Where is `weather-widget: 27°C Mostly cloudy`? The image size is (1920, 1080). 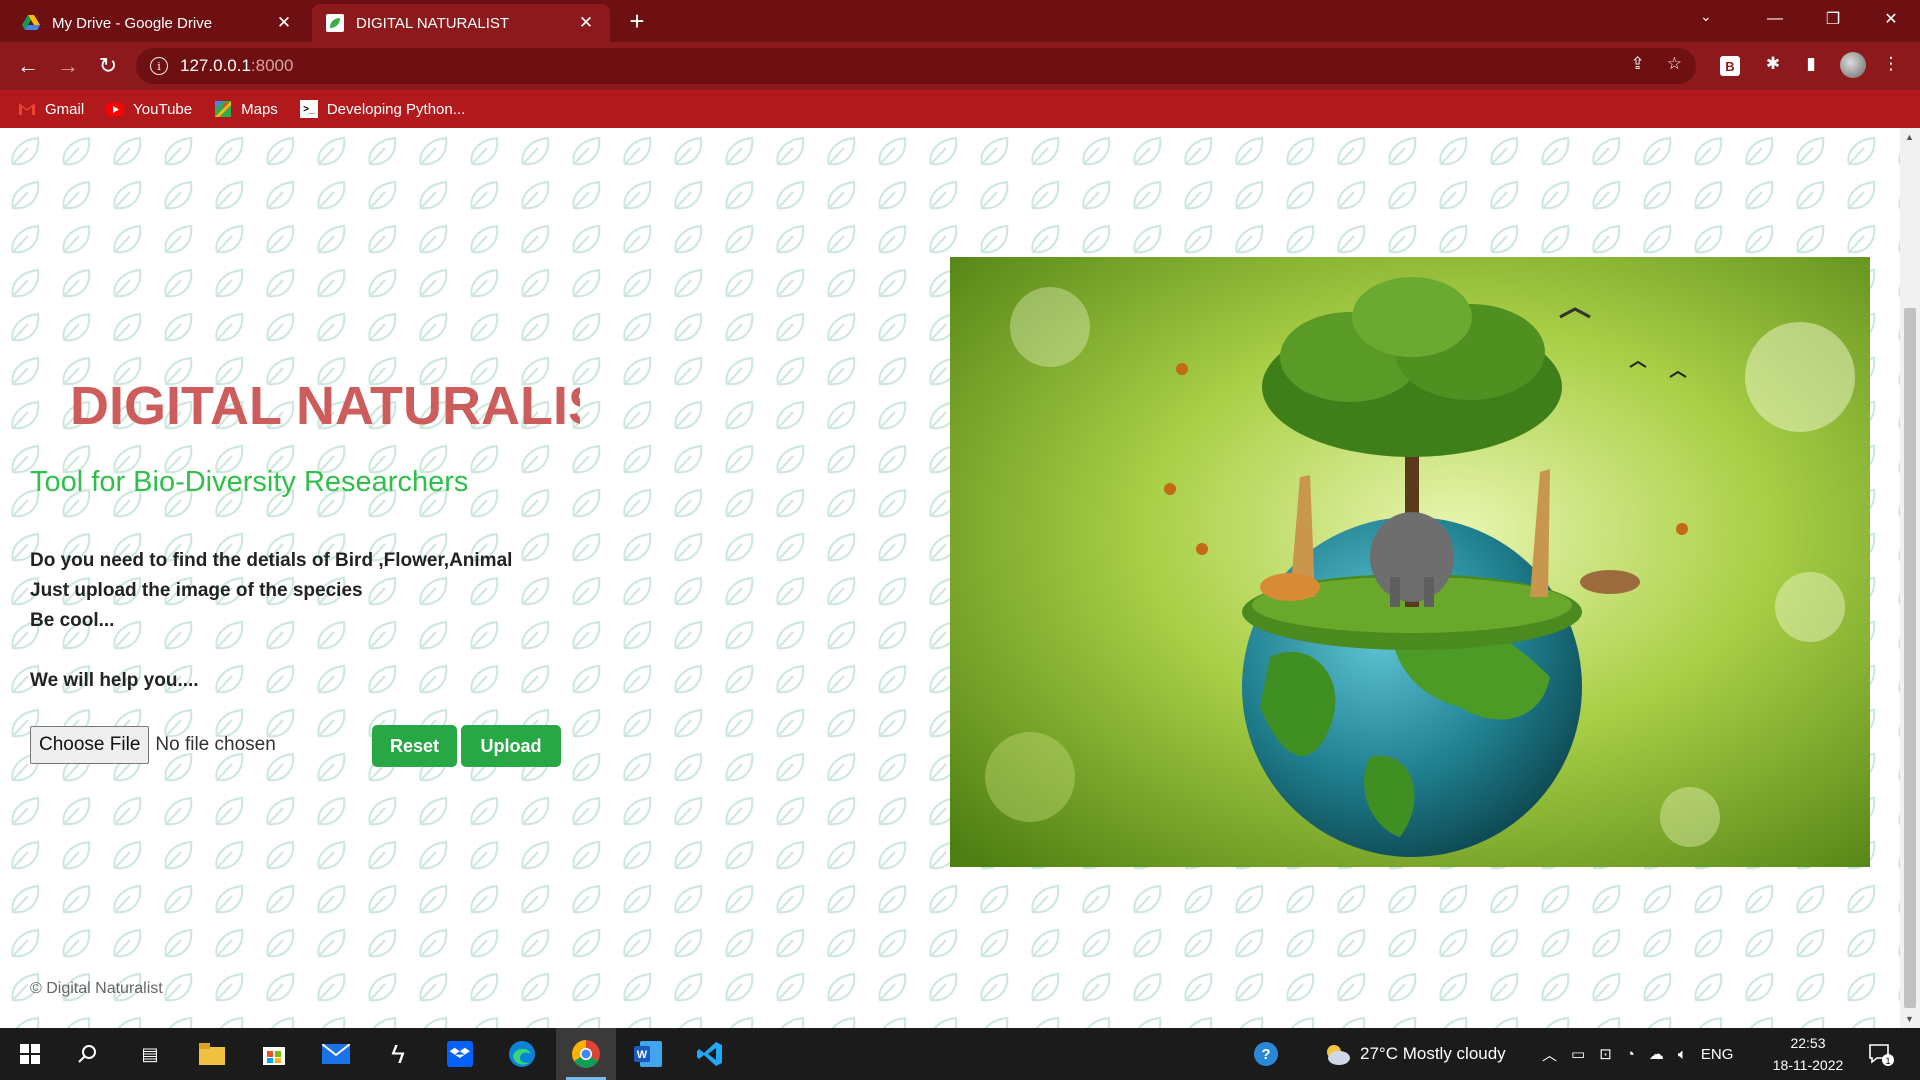
weather-widget: 27°C Mostly cloudy is located at coordinates (1414, 1054).